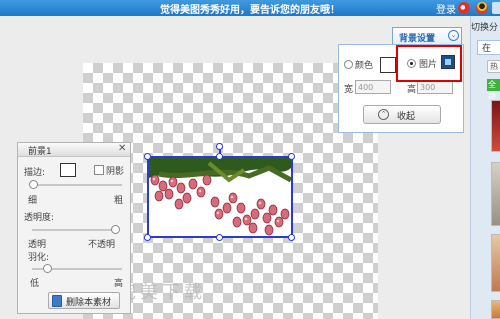 This screenshot has width=500, height=319. What do you see at coordinates (493, 89) in the screenshot?
I see `all-category-button: 全部` at bounding box center [493, 89].